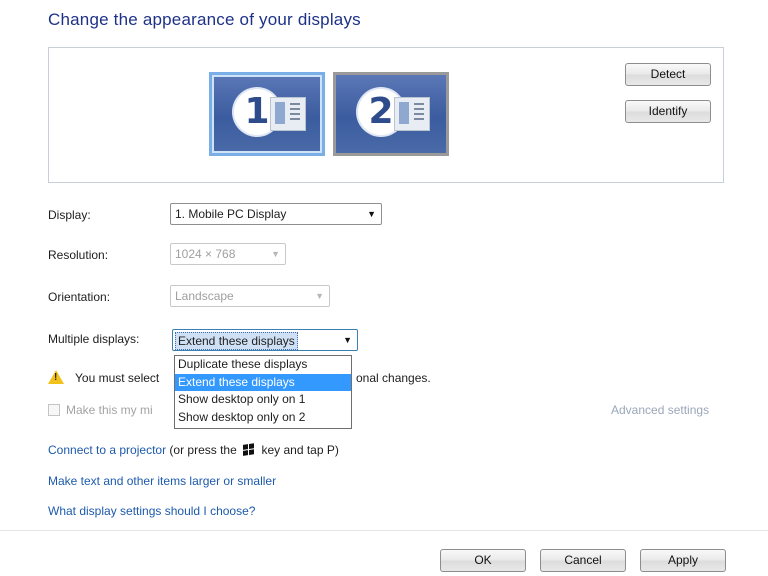 The image size is (768, 576). I want to click on dropdown-option-desktop-2: Show desktop only on 2, so click(263, 418).